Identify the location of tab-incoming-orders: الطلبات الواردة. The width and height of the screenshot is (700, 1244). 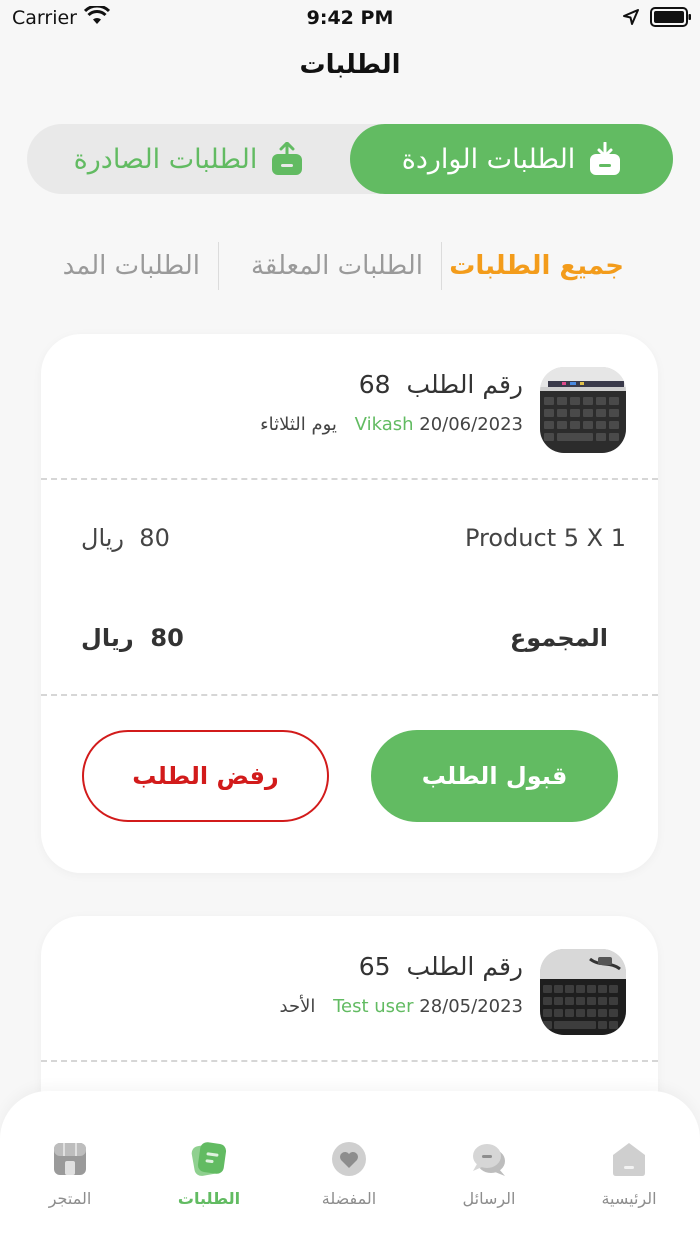
(511, 159).